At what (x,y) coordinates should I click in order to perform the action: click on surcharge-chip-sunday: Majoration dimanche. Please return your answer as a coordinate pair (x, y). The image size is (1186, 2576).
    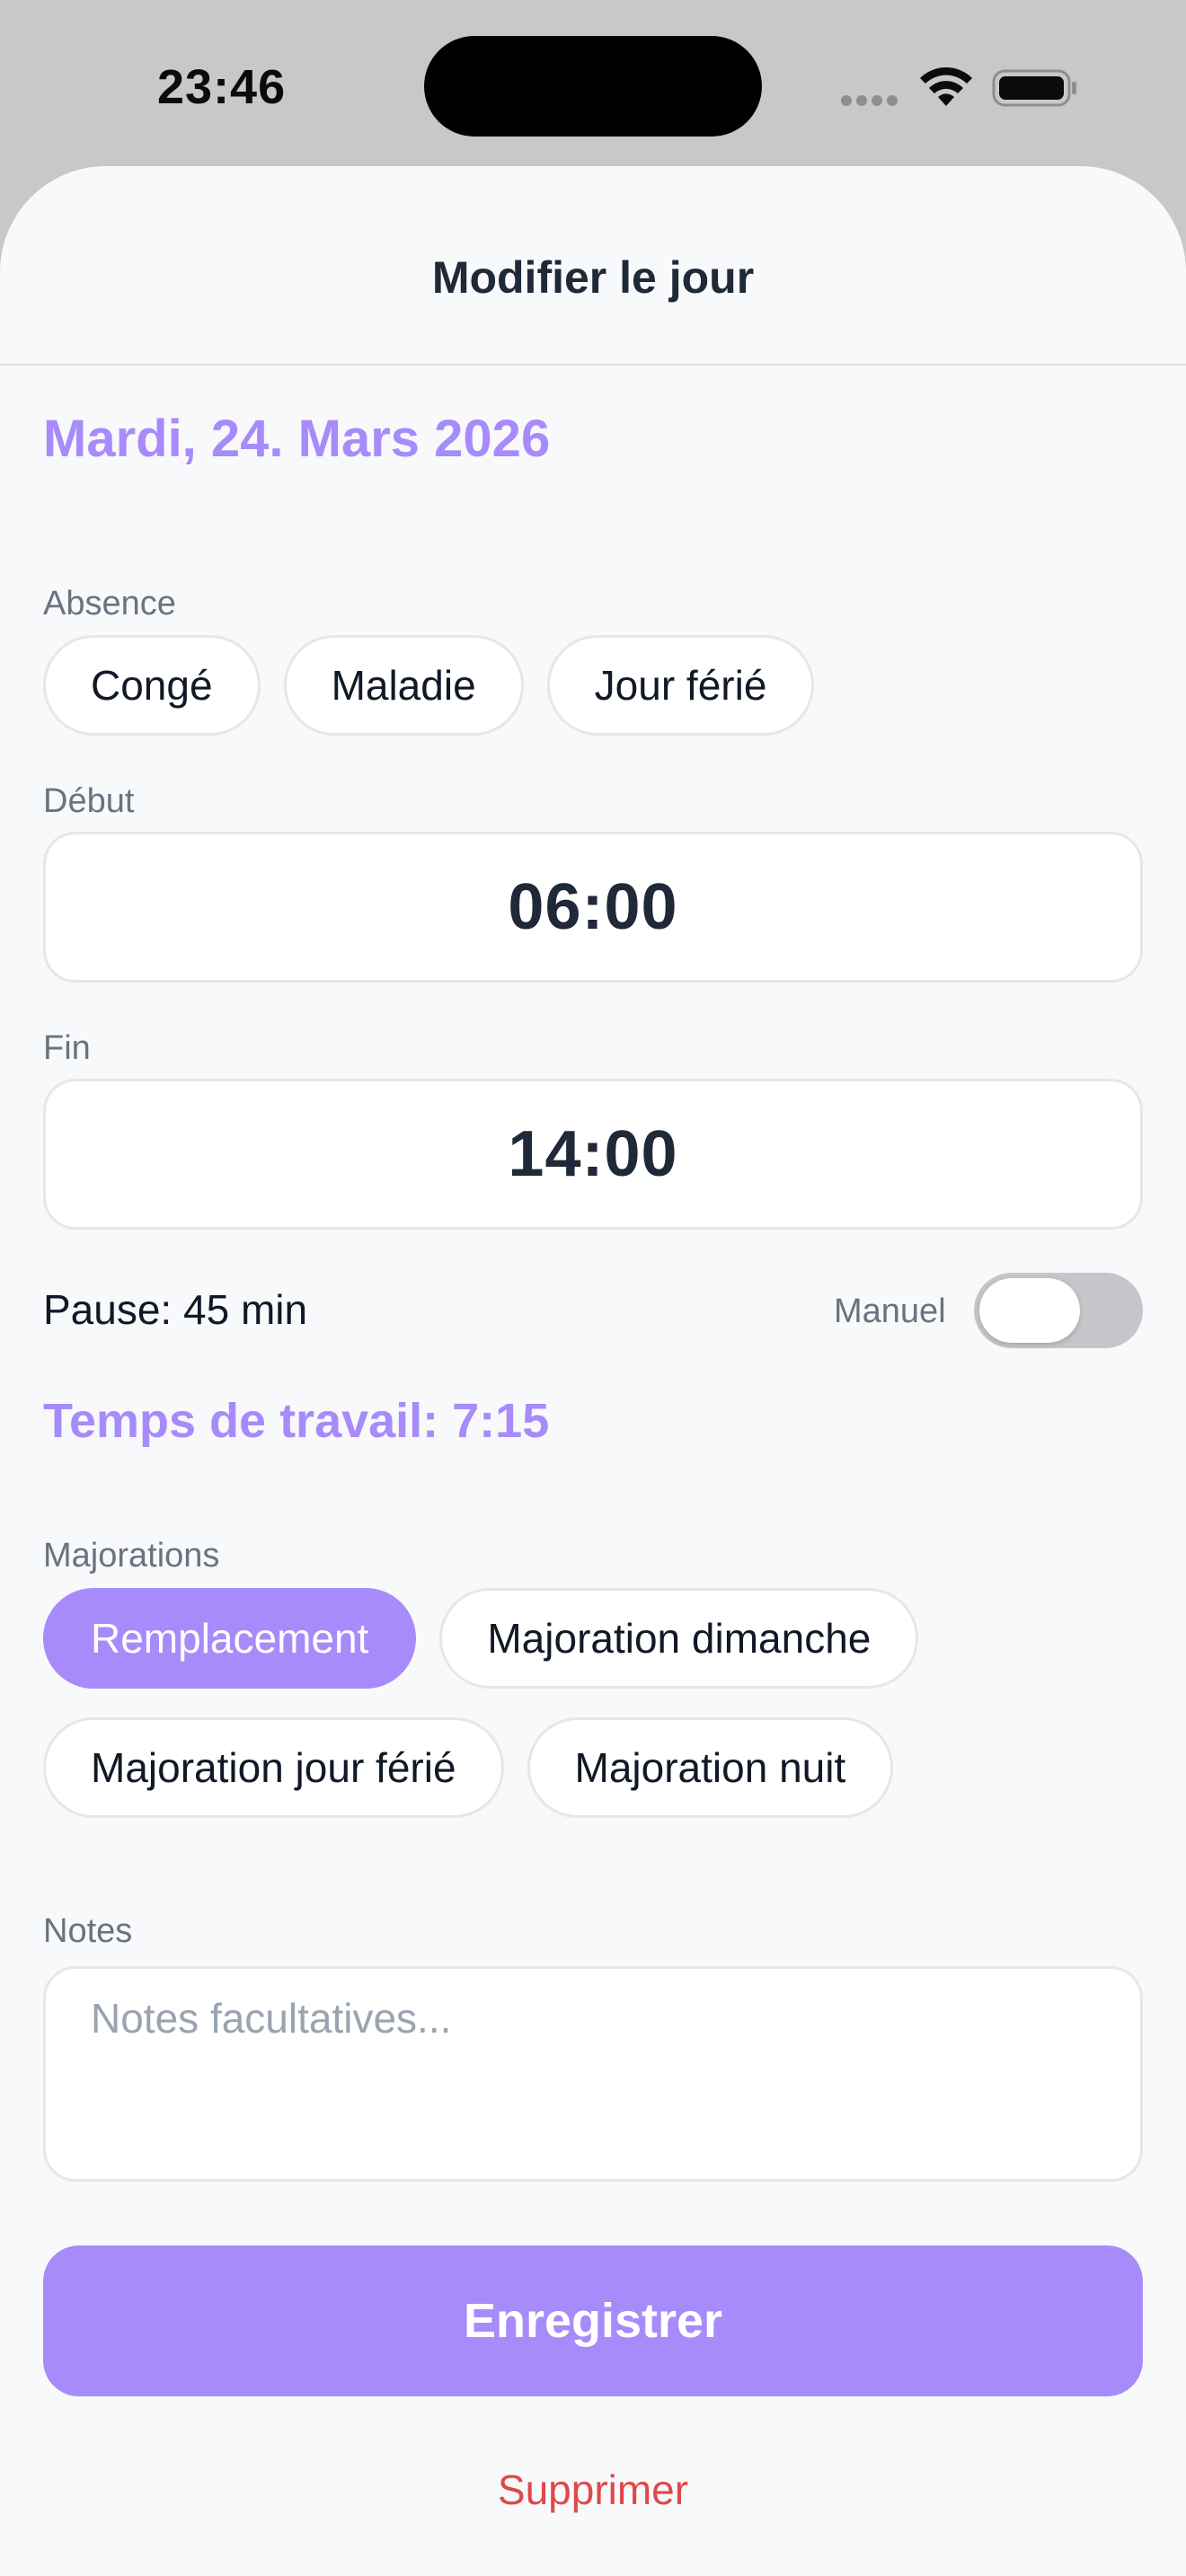
    Looking at the image, I should click on (679, 1638).